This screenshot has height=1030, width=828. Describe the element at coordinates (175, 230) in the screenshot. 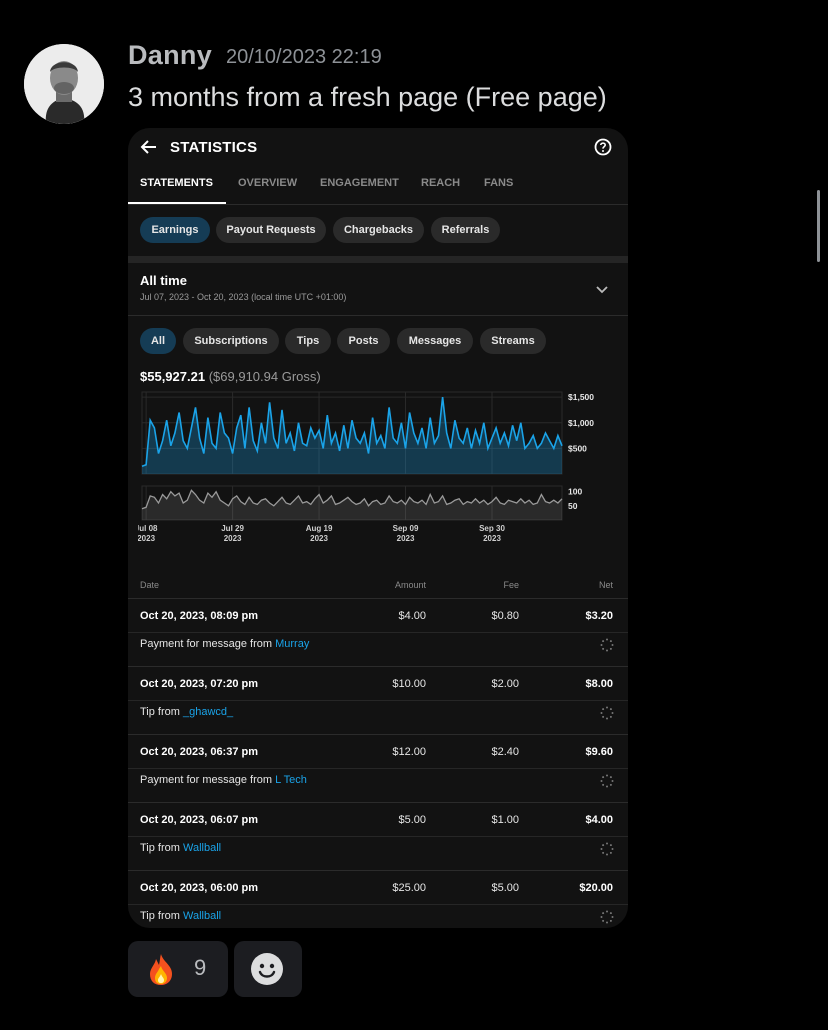

I see `chip-earnings: Earnings` at that location.